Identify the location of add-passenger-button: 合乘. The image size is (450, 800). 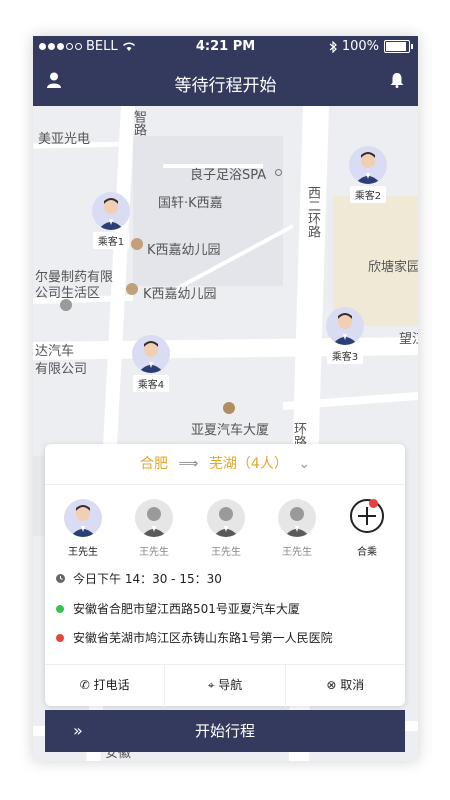
(367, 528).